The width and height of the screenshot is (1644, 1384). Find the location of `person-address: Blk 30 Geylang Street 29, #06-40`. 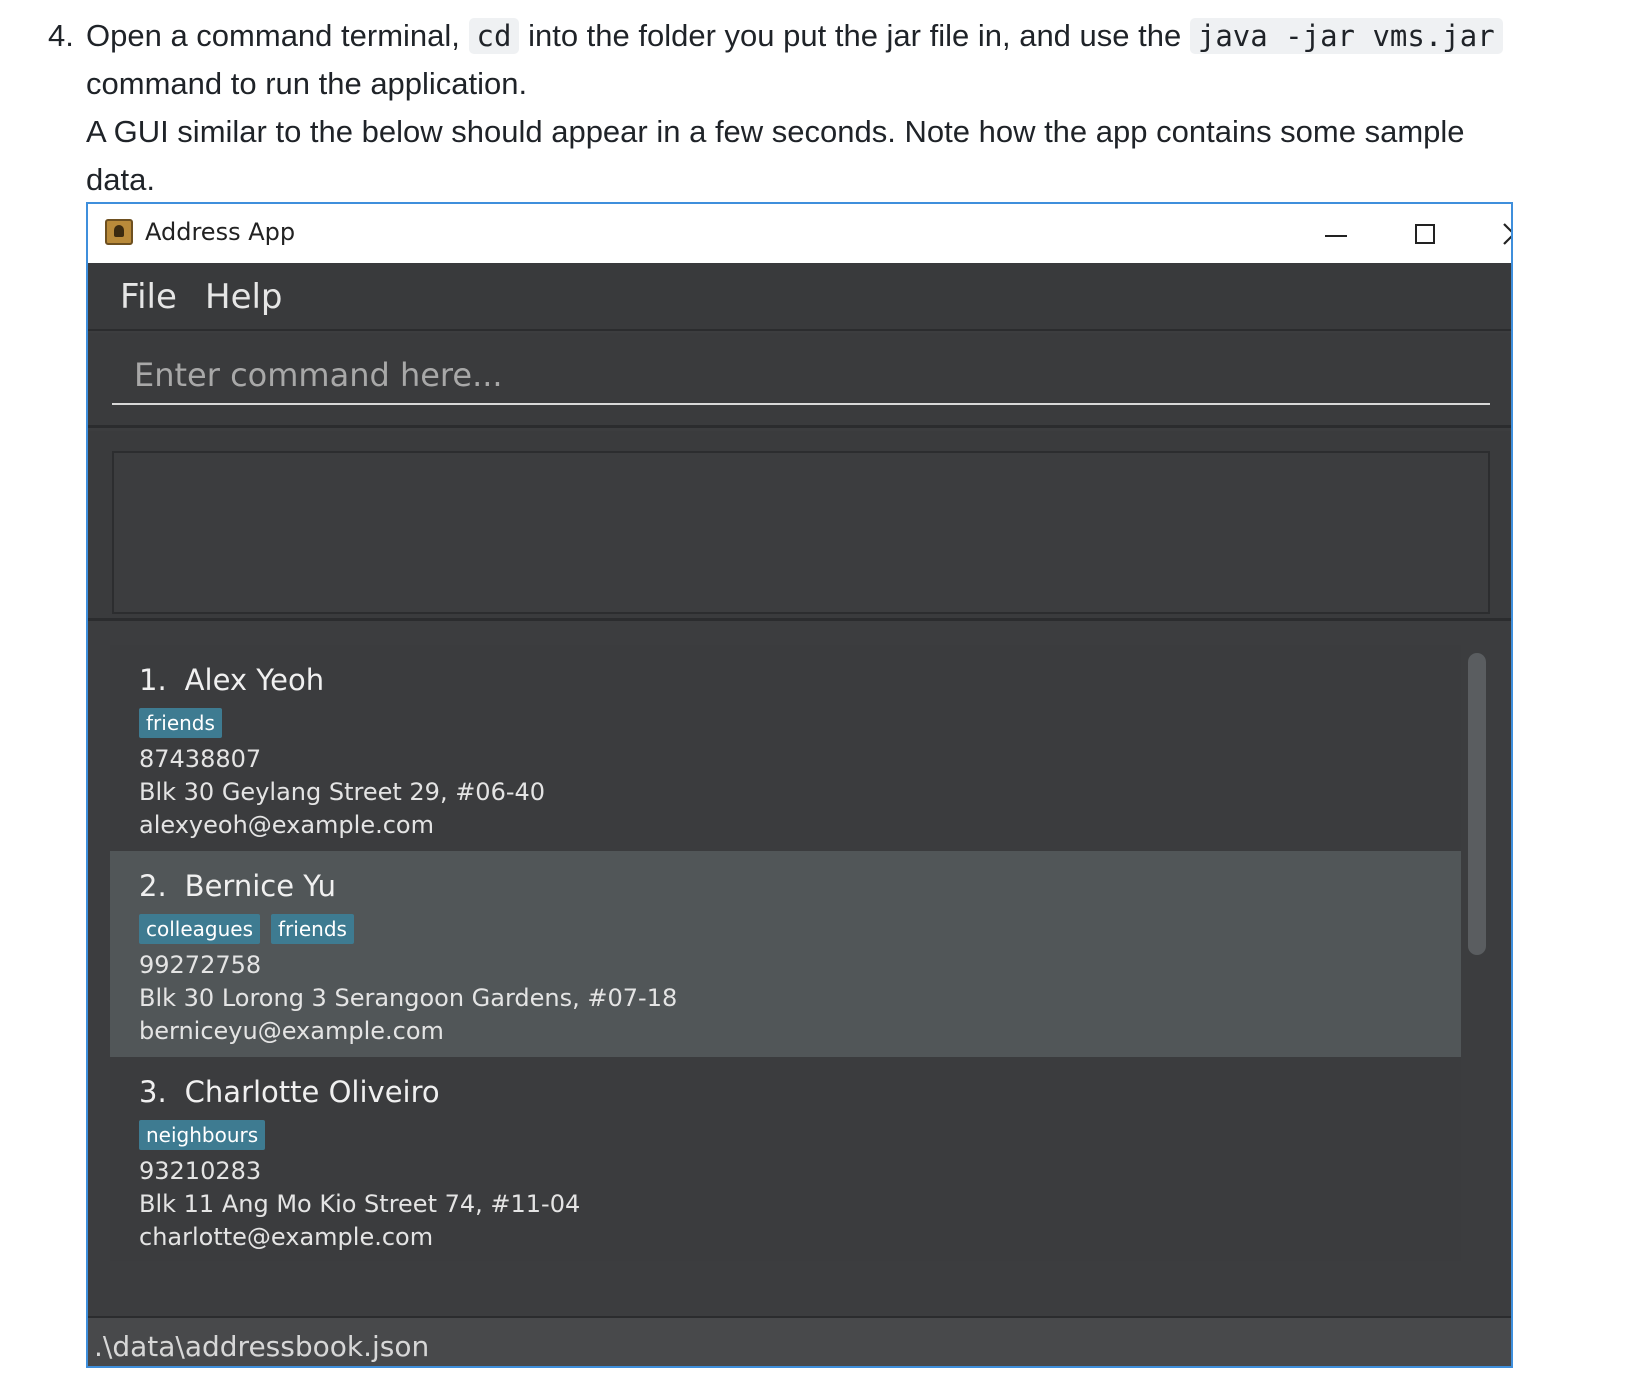

person-address: Blk 30 Geylang Street 29, #06-40 is located at coordinates (342, 792).